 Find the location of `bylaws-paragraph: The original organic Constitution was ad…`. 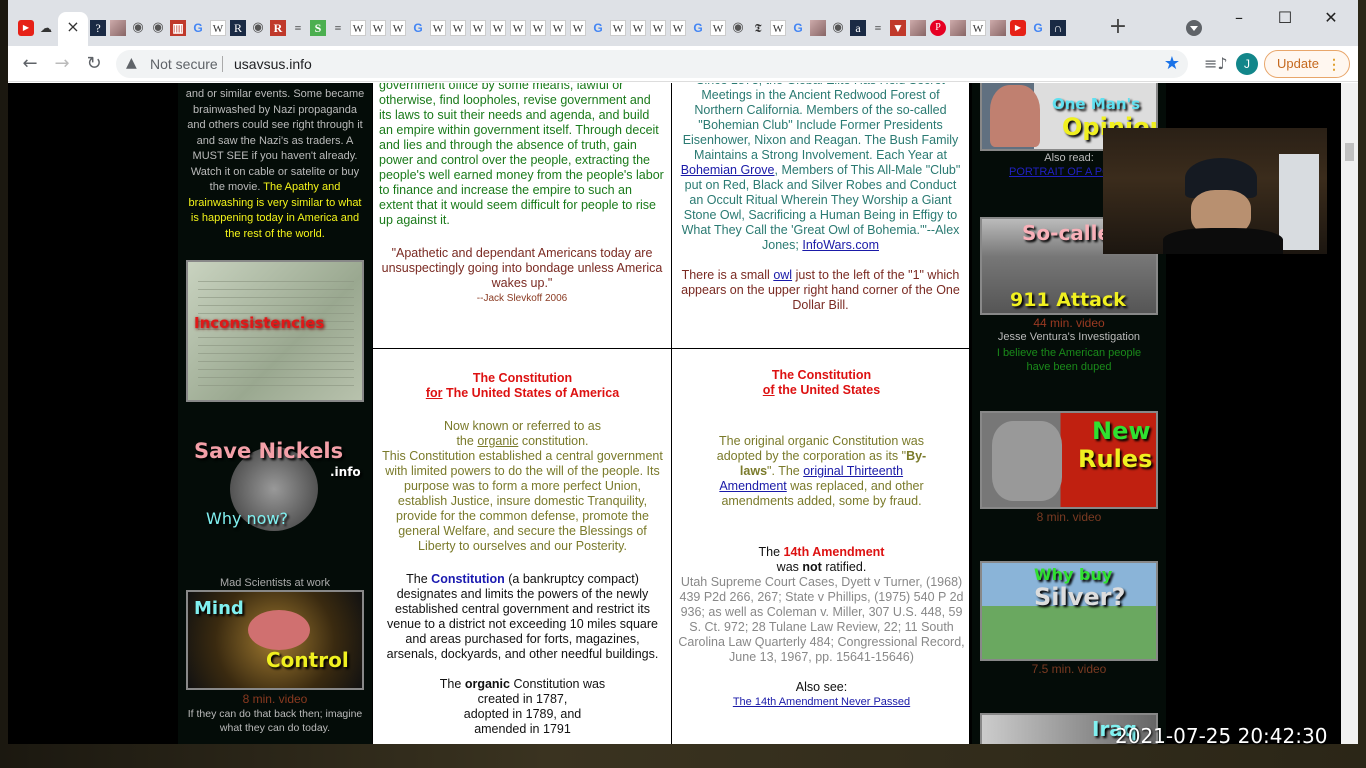

bylaws-paragraph: The original organic Constitution was ad… is located at coordinates (821, 471).